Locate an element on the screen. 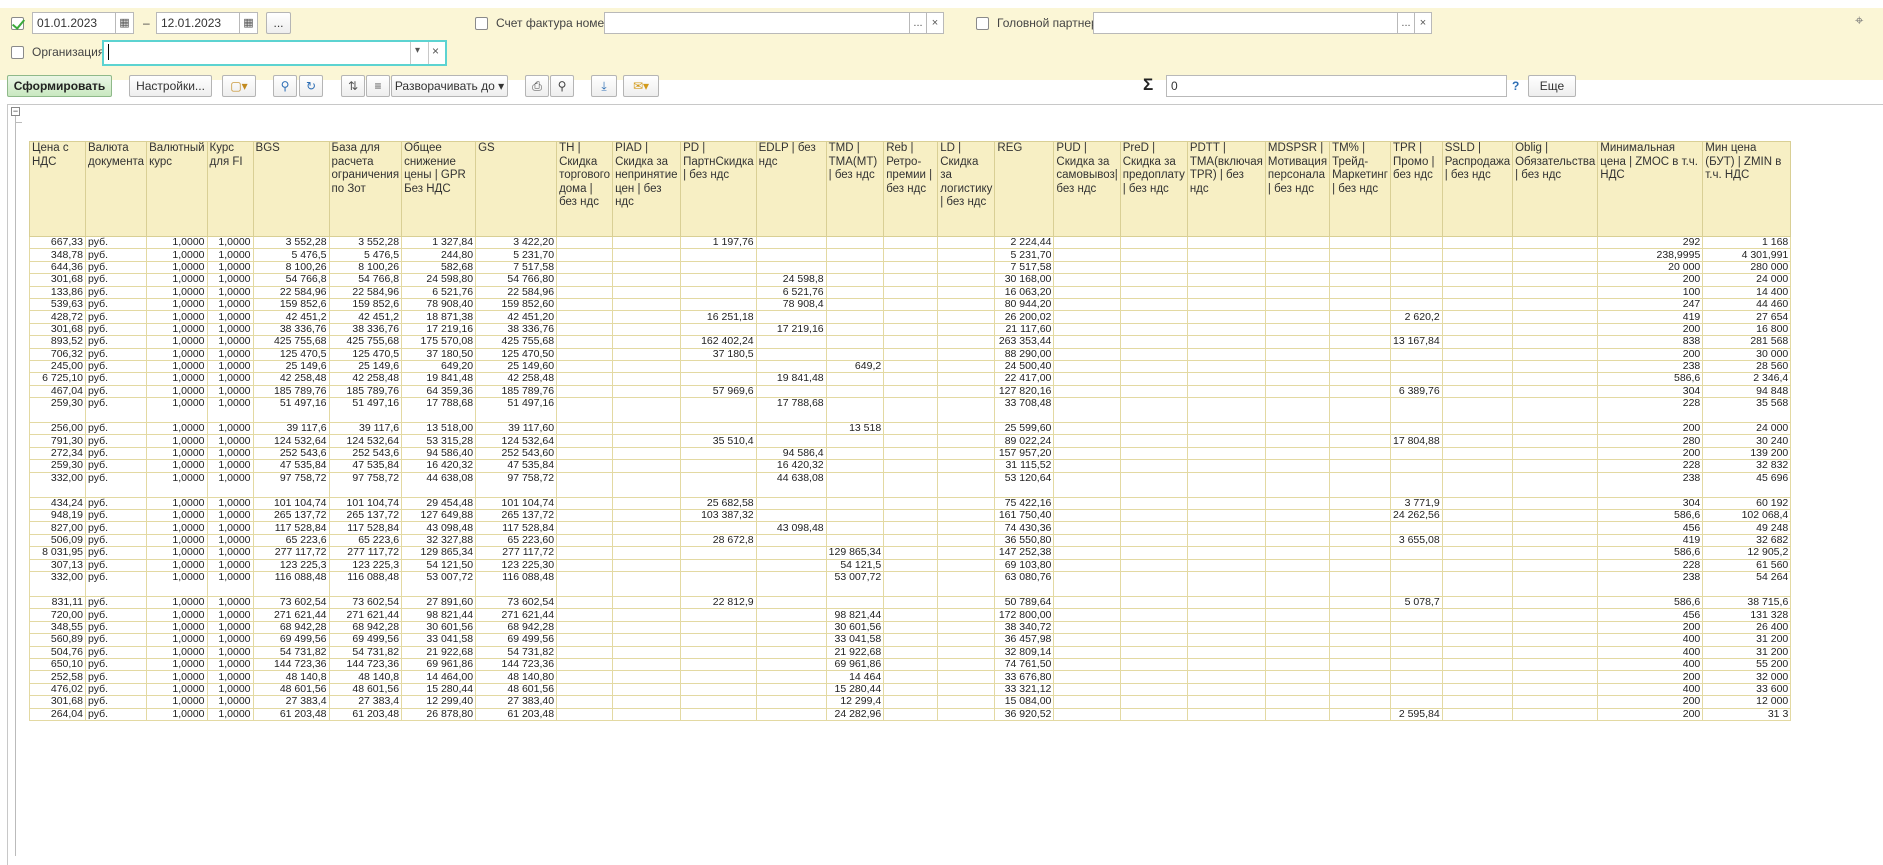 This screenshot has height=865, width=1883. table-cell: 159 852,6 is located at coordinates (365, 304).